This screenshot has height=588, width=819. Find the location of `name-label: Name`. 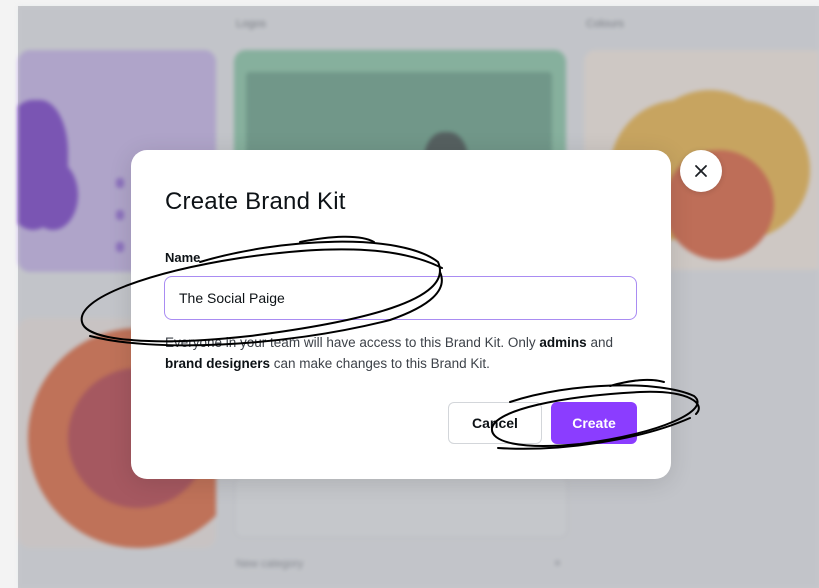

name-label: Name is located at coordinates (183, 257).